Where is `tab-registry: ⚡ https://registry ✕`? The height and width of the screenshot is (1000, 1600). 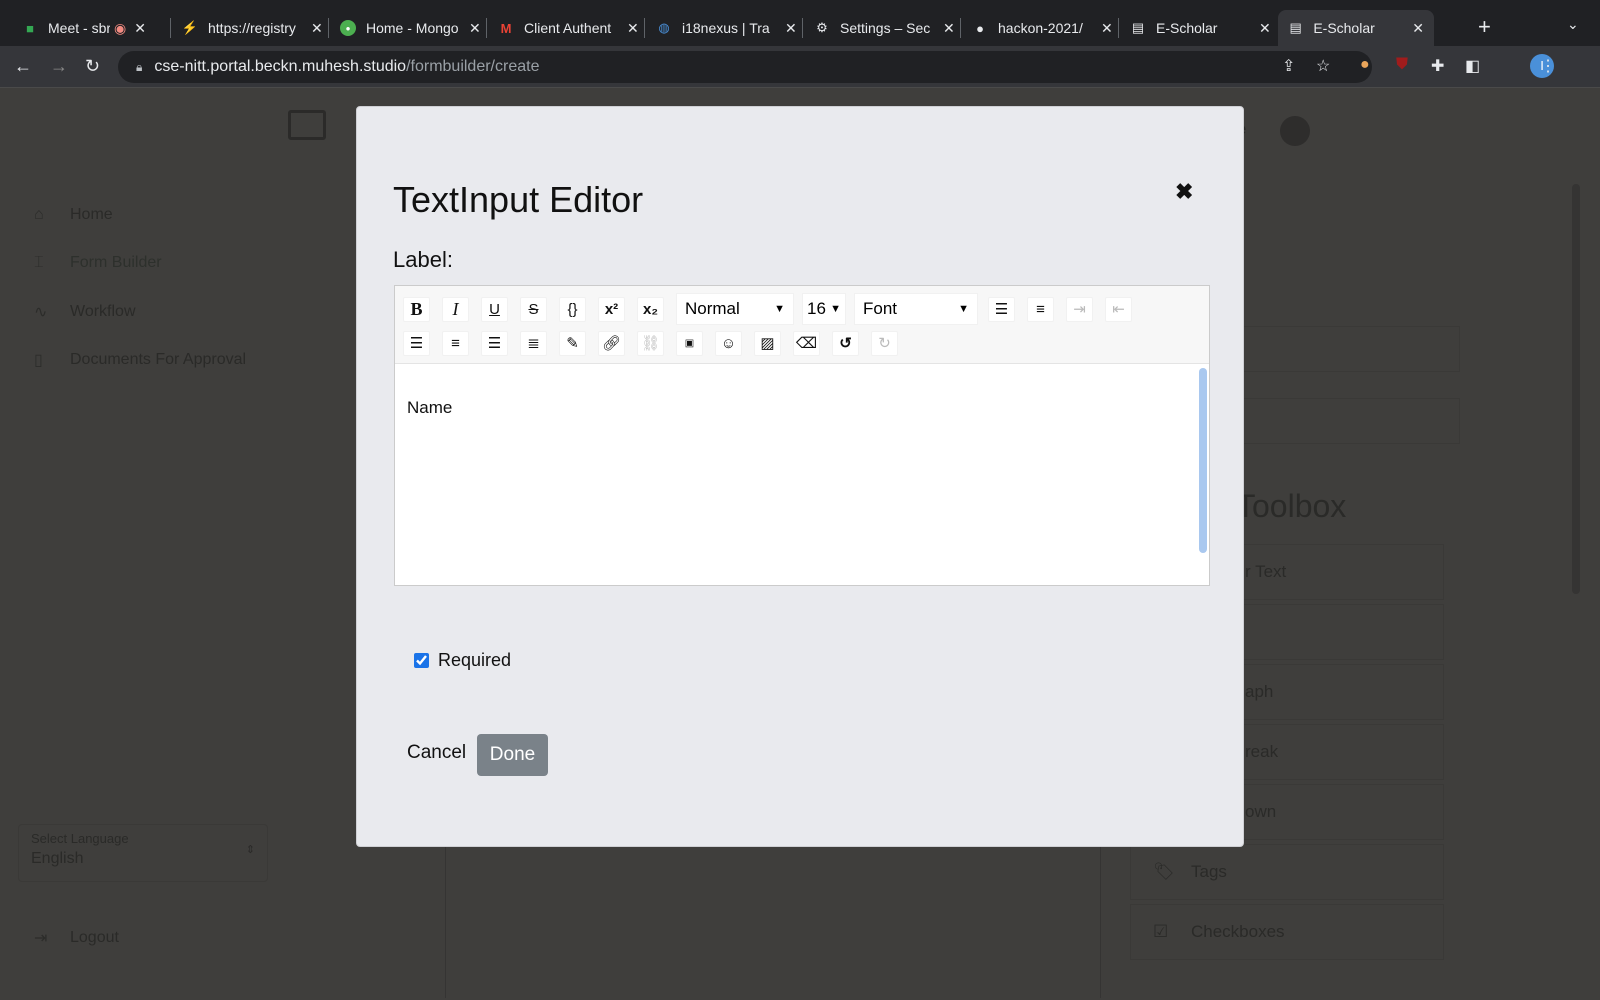 tab-registry: ⚡ https://registry ✕ is located at coordinates (252, 28).